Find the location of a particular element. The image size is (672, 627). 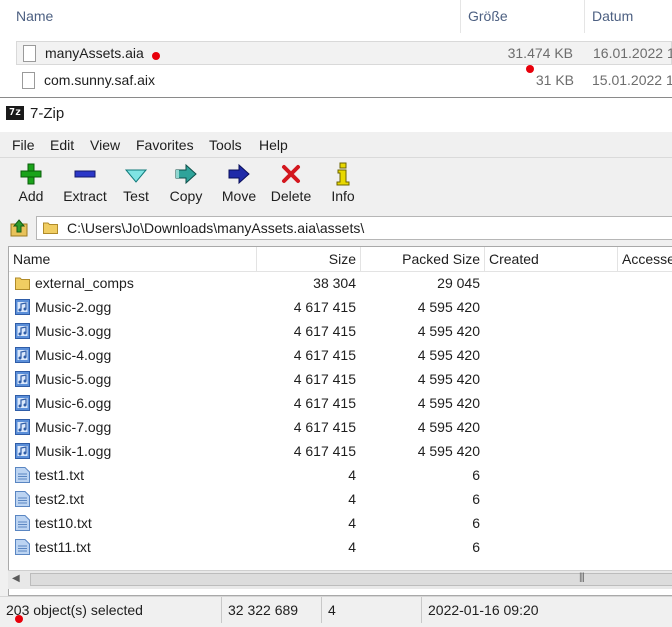

info-button: Info is located at coordinates (343, 185).